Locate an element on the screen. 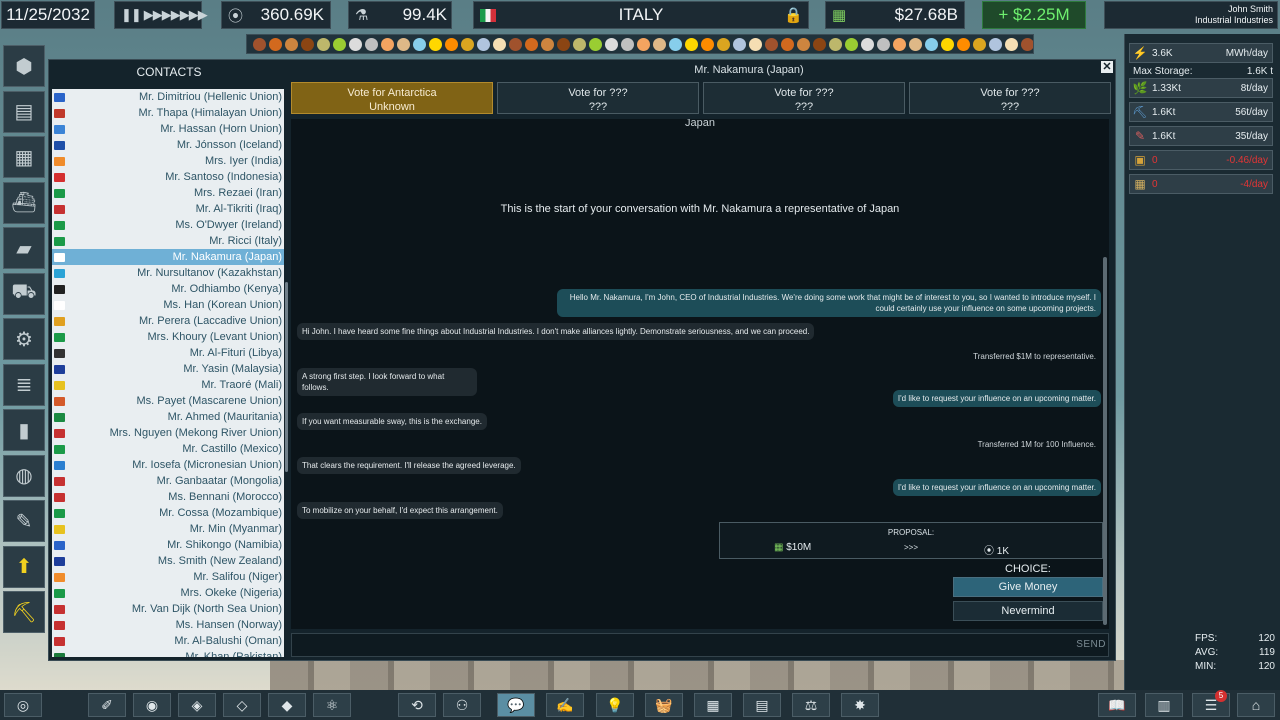  game-speed-control: ❚❚ ▶▶▶▶▶▶▶ is located at coordinates (161, 15).